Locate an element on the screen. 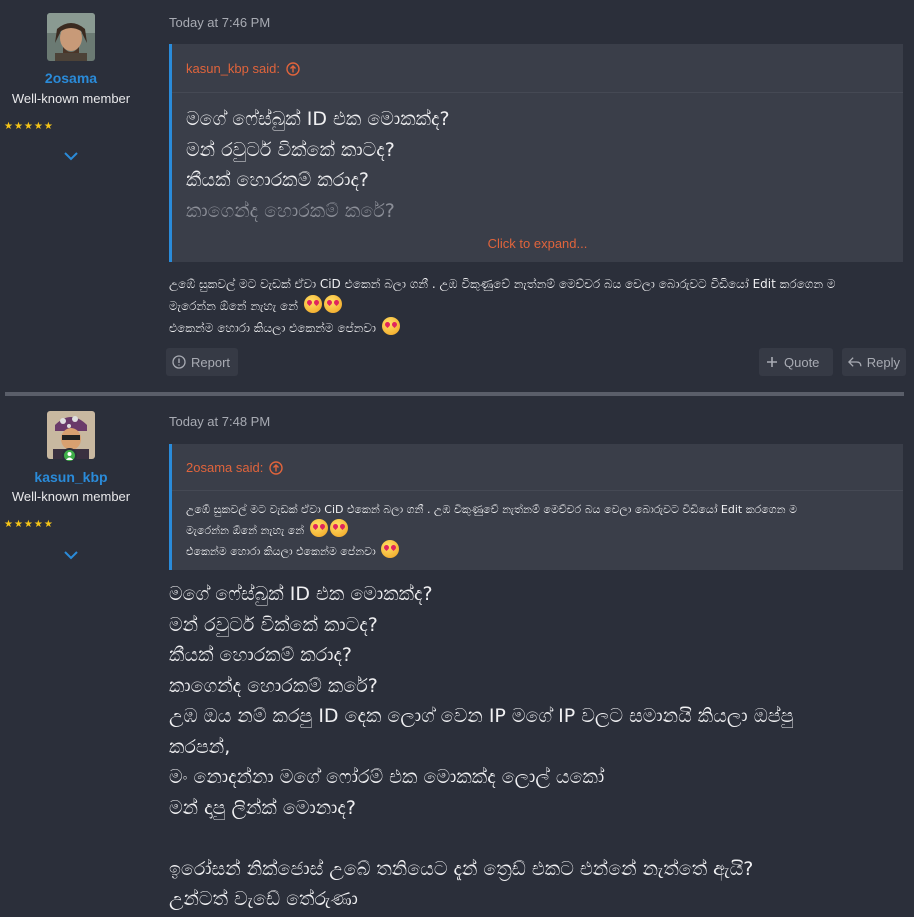  reply-button: Reply is located at coordinates (874, 362).